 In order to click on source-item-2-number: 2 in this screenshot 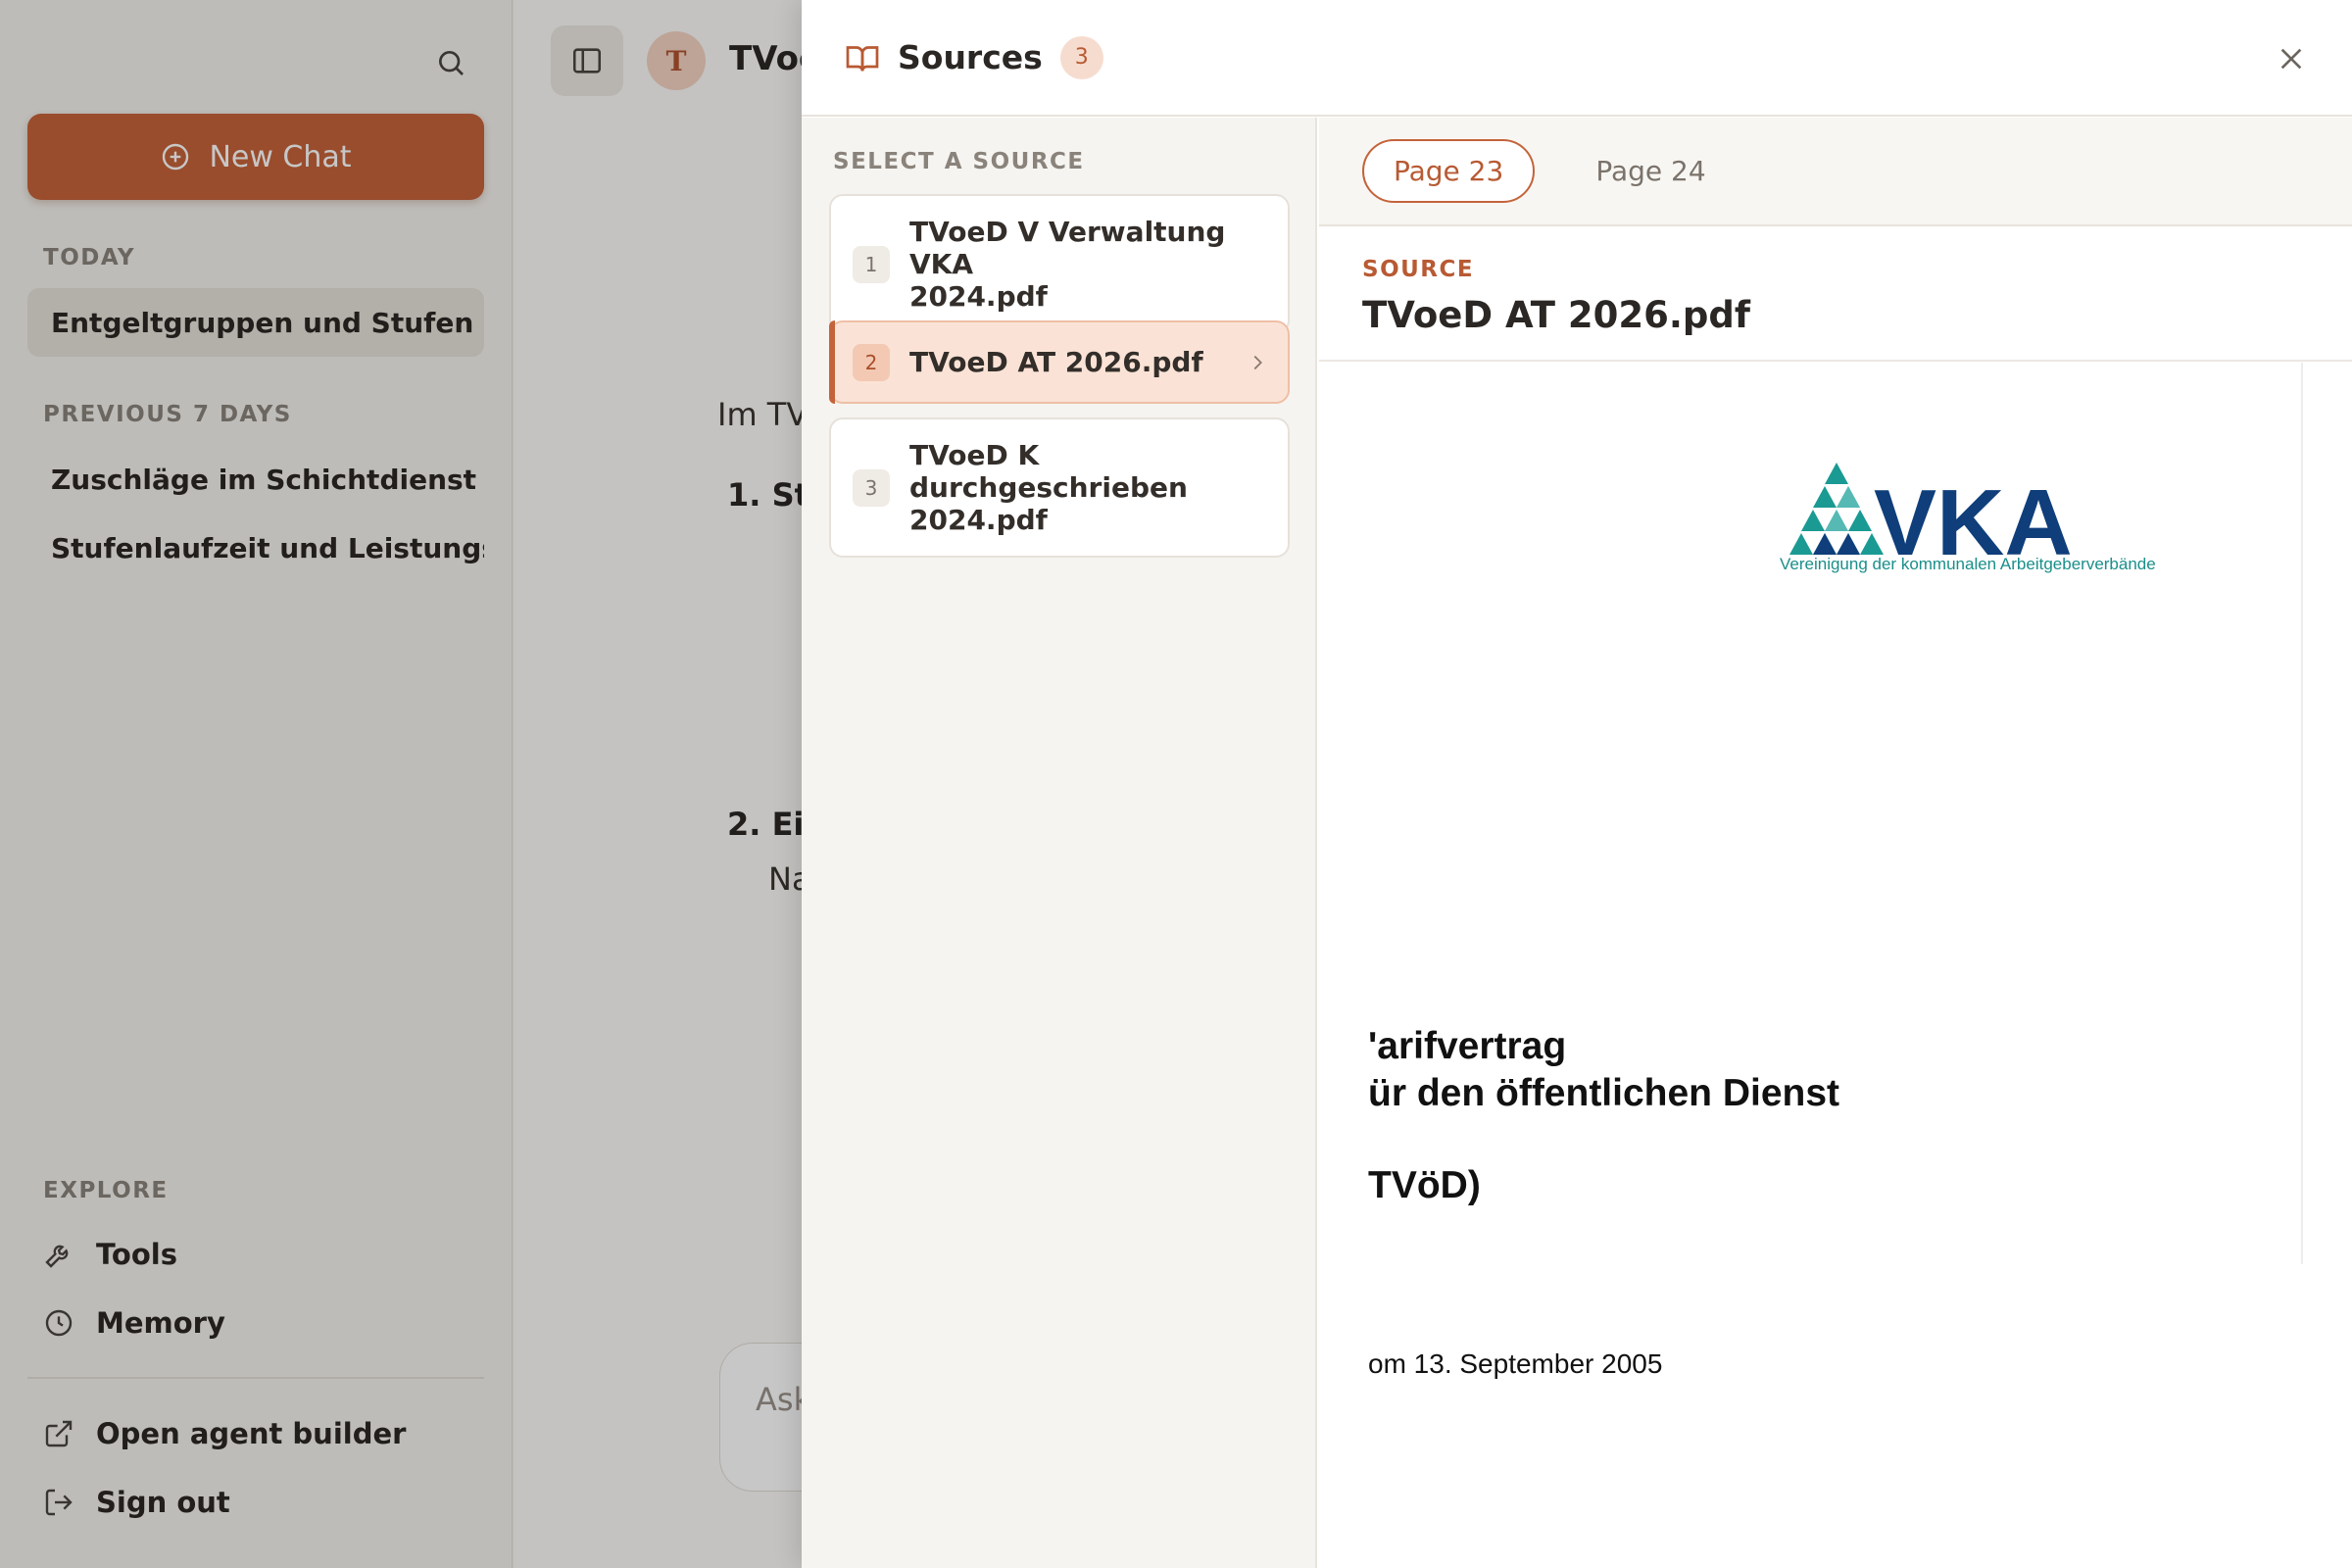, I will do `click(871, 362)`.